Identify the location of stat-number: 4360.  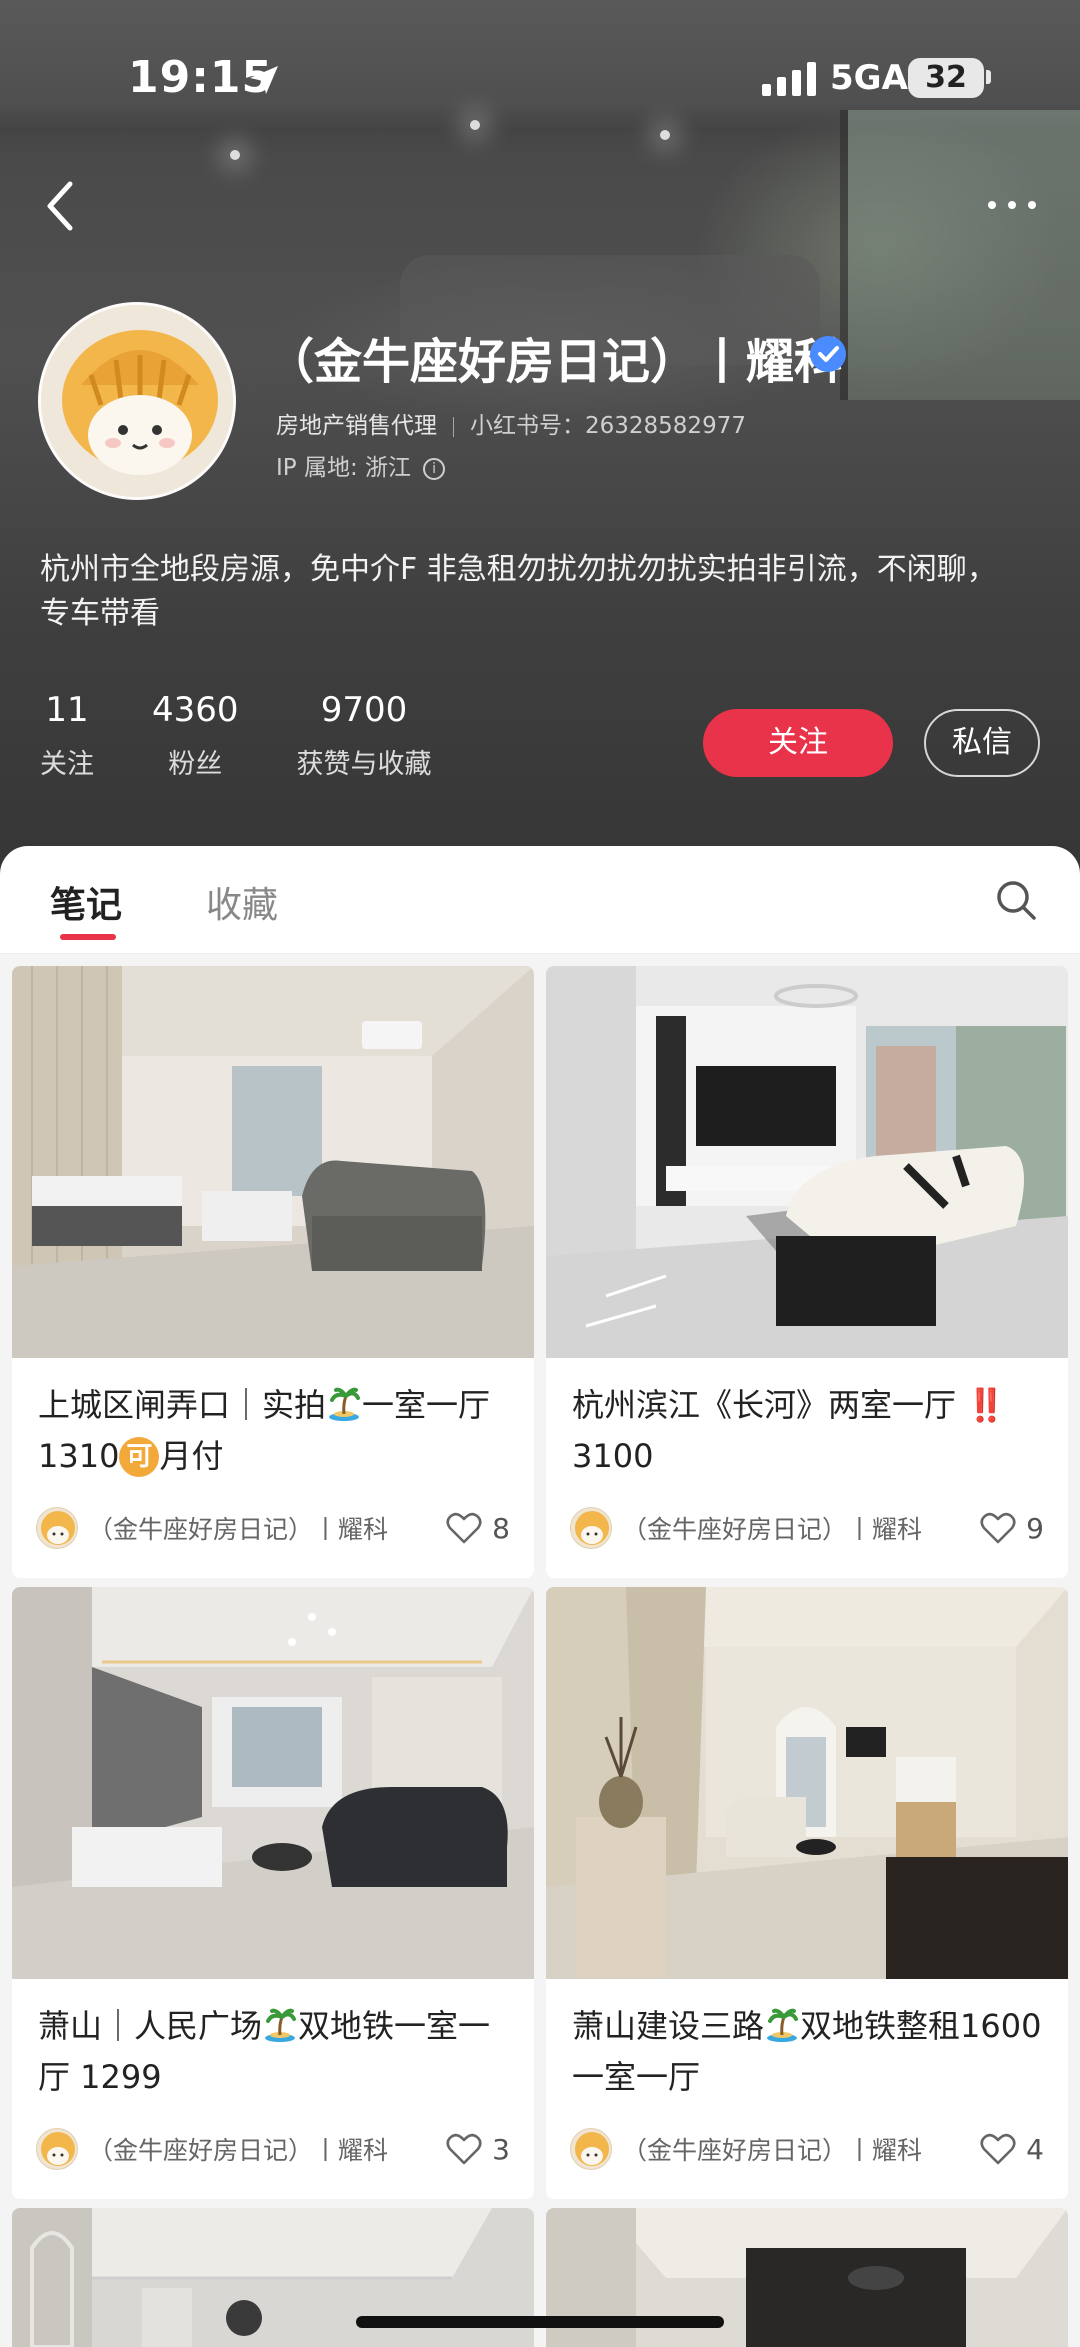
(195, 710).